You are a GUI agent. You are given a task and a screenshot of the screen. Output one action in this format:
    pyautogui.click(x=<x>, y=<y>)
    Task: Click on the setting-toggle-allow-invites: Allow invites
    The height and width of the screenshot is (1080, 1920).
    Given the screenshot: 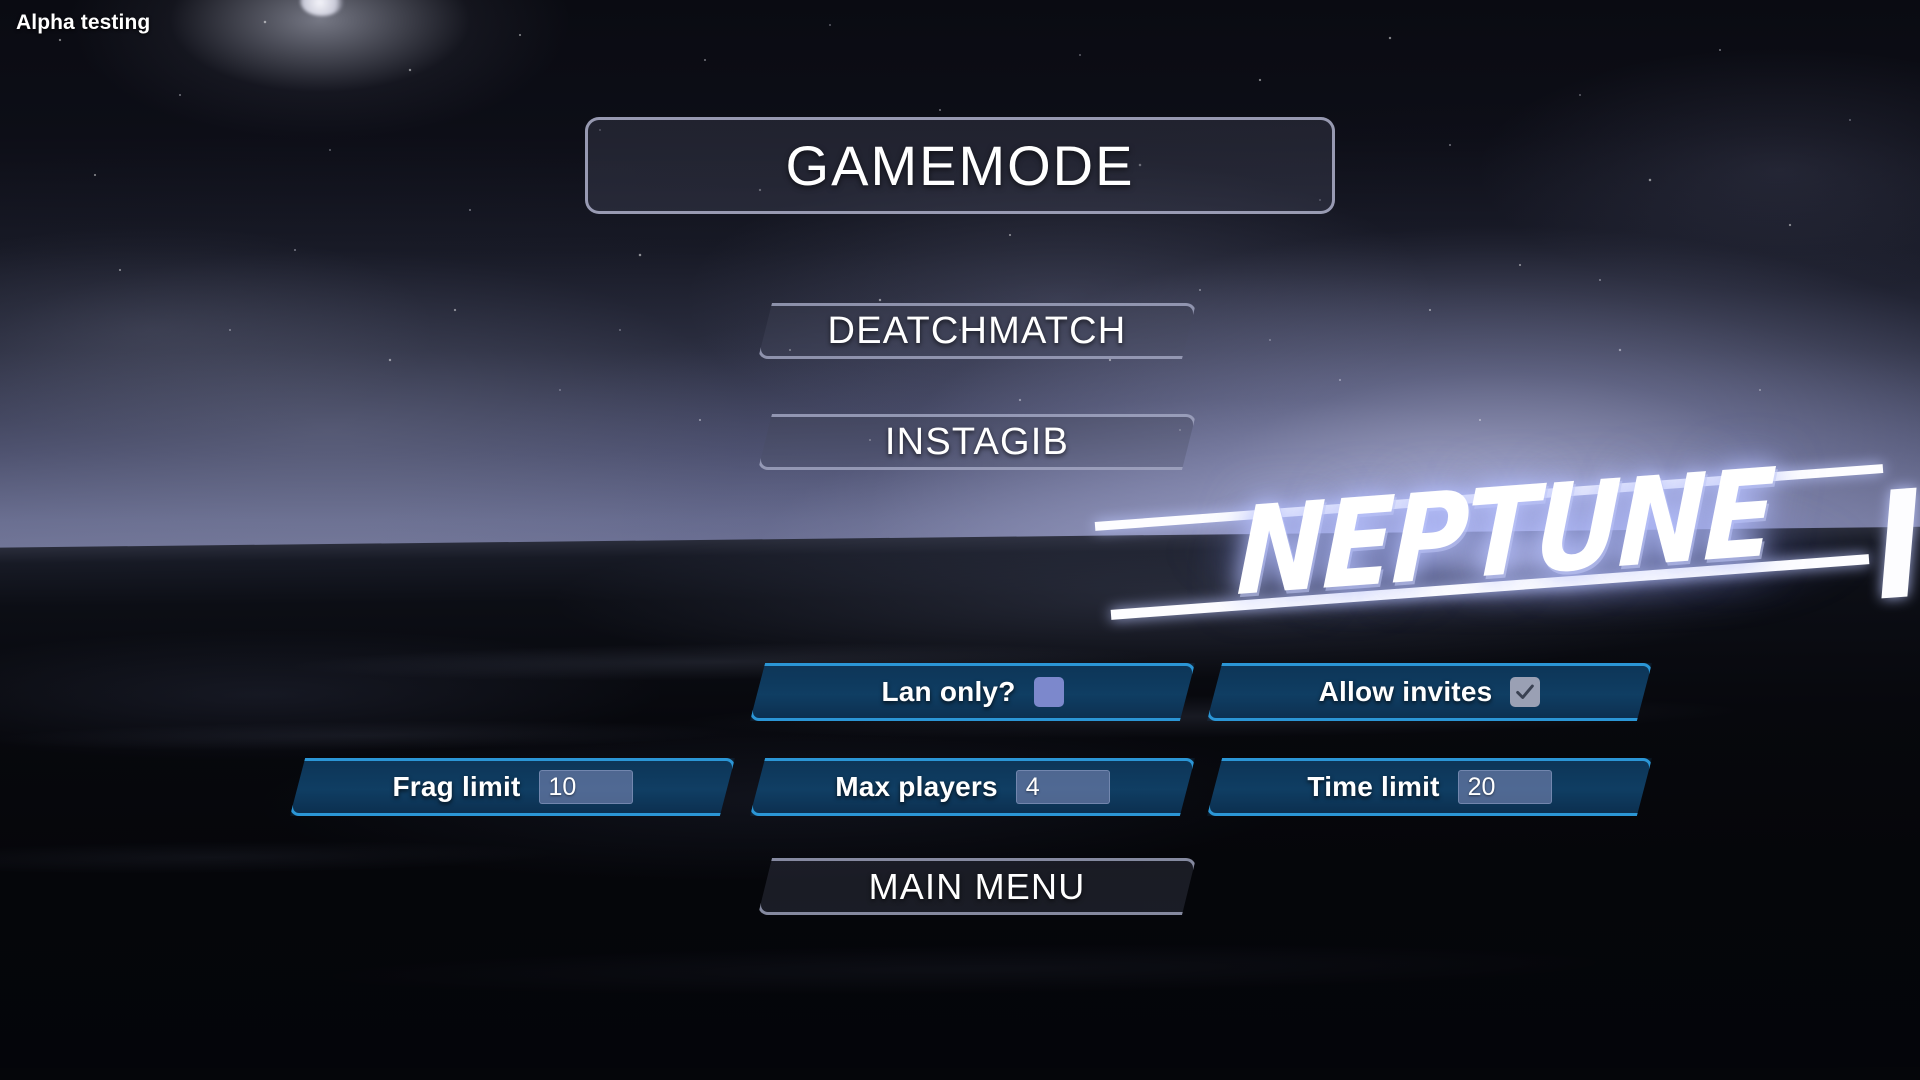 What is the action you would take?
    pyautogui.click(x=1429, y=692)
    